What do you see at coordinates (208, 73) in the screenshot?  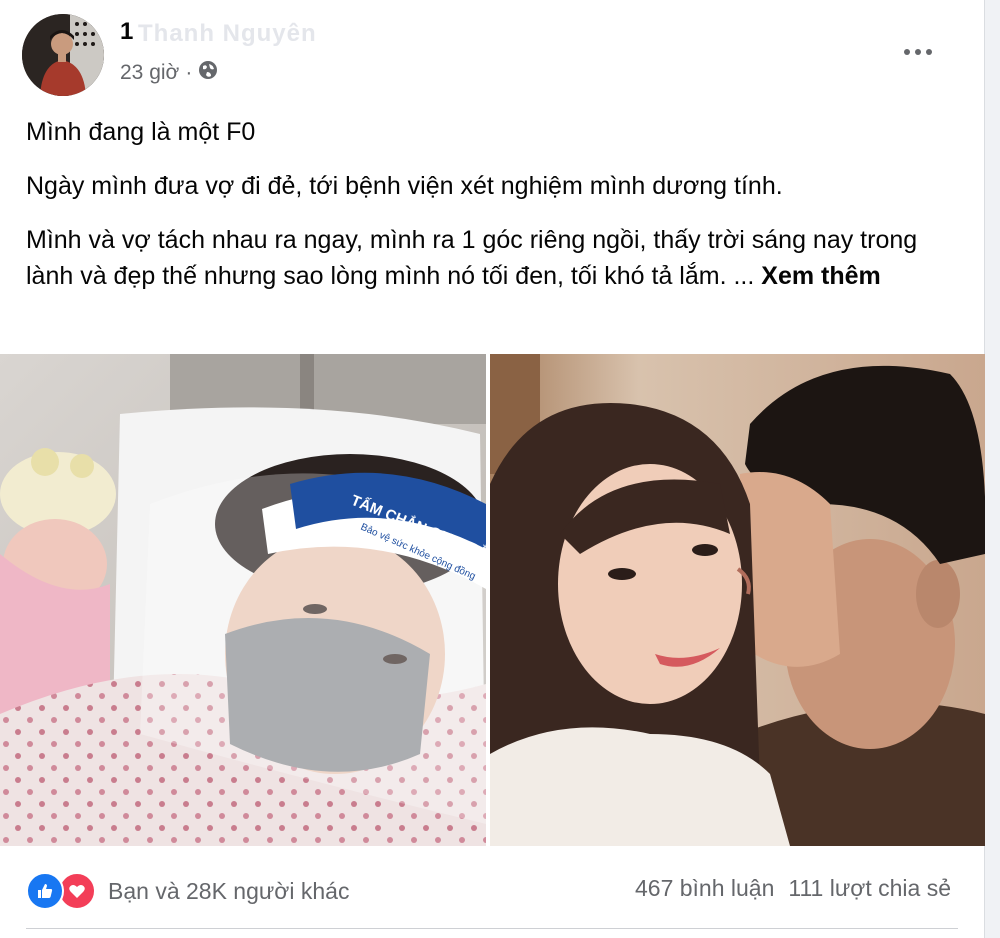 I see `globe-icon` at bounding box center [208, 73].